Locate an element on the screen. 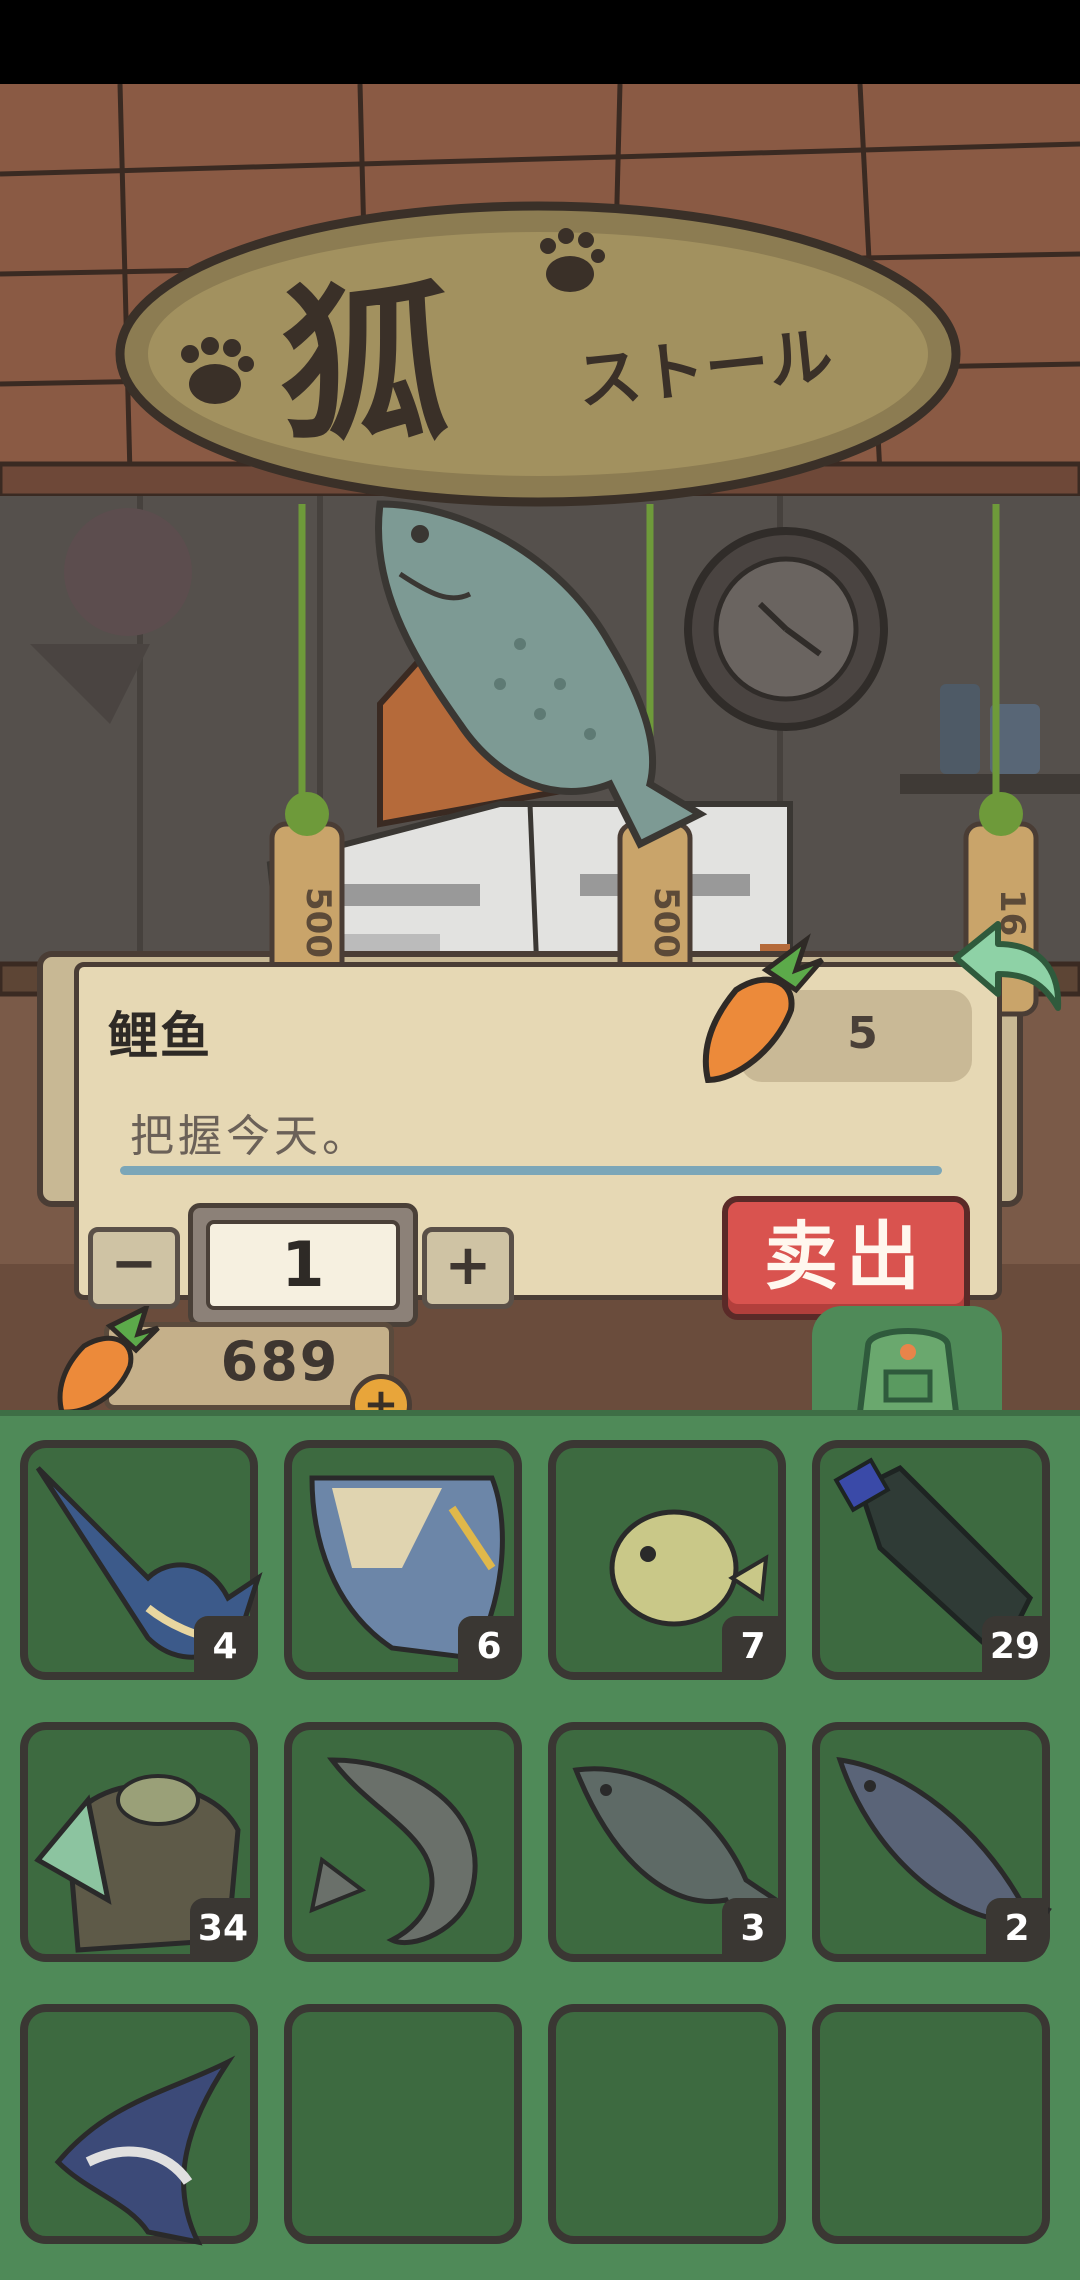  inventory-slot-1: 4 is located at coordinates (141, 1560).